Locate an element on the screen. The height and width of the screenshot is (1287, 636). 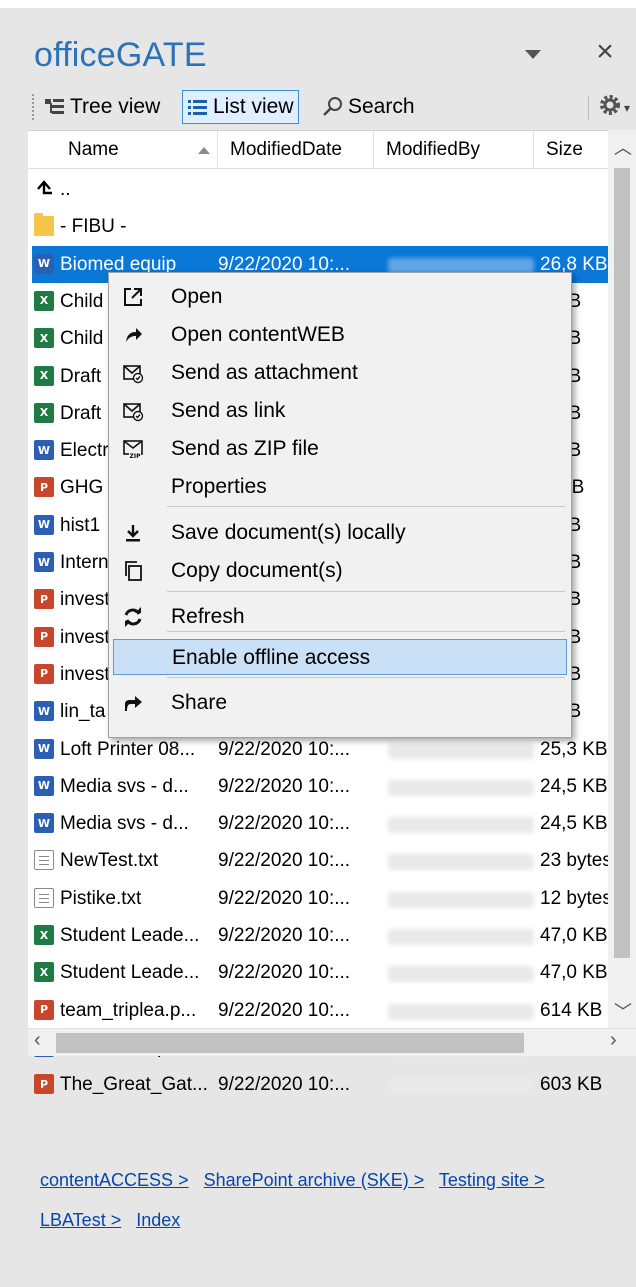
toolbar: Tree view List view Search ▾ is located at coordinates (332, 108).